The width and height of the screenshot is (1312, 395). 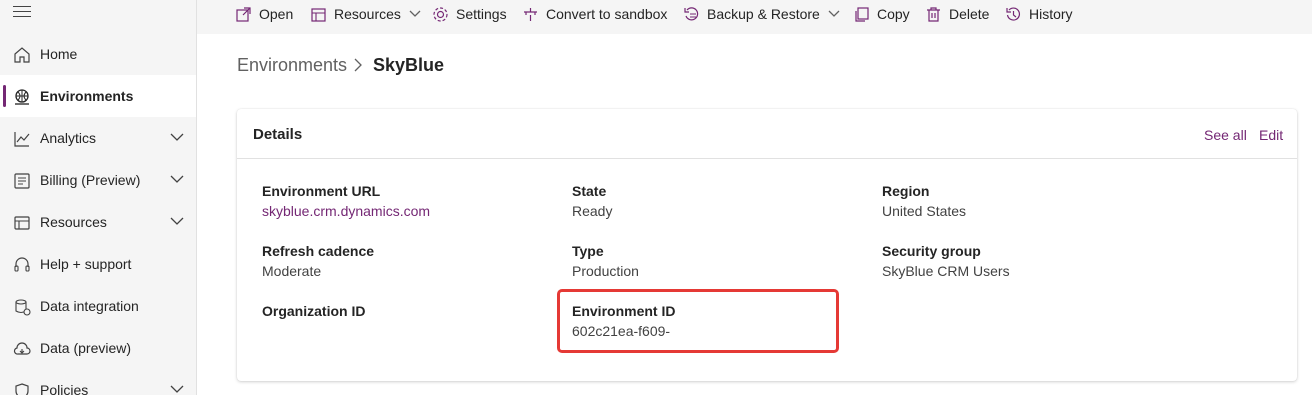 What do you see at coordinates (73, 222) in the screenshot?
I see `sidebar-item-label: Resources` at bounding box center [73, 222].